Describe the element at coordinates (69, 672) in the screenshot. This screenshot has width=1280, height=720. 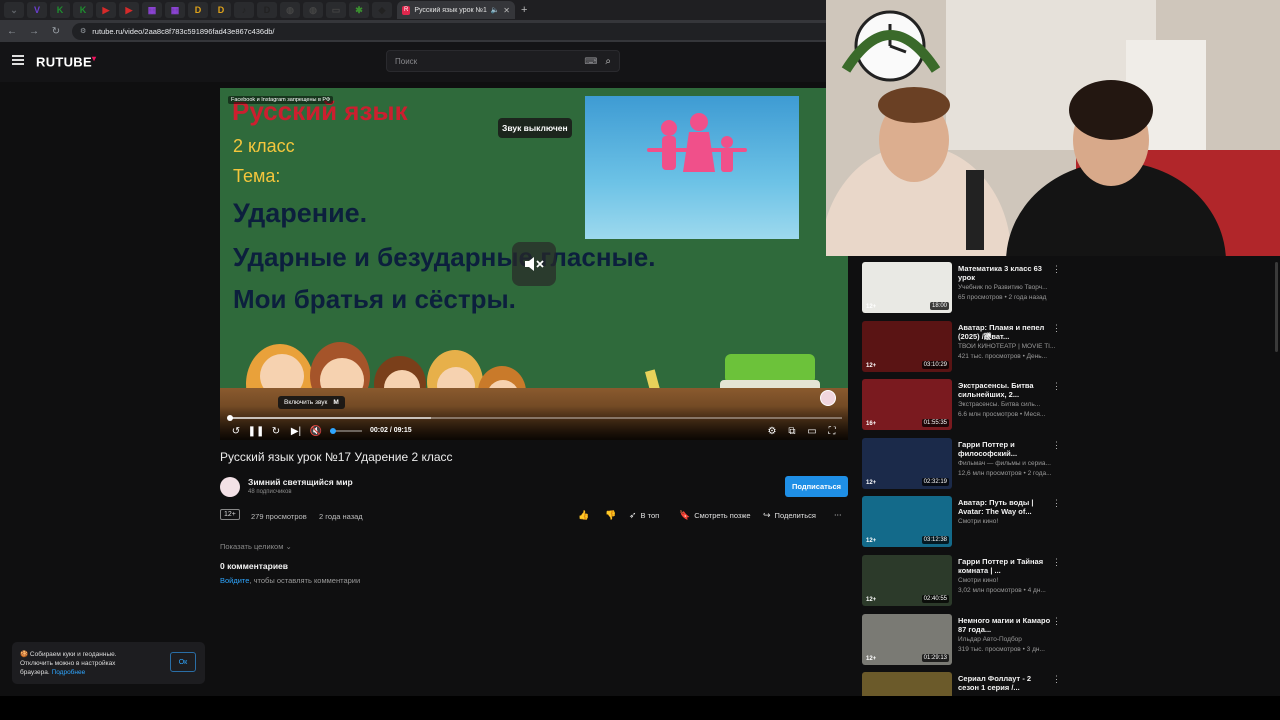
I see `cookie-more-link: Подробнее` at that location.